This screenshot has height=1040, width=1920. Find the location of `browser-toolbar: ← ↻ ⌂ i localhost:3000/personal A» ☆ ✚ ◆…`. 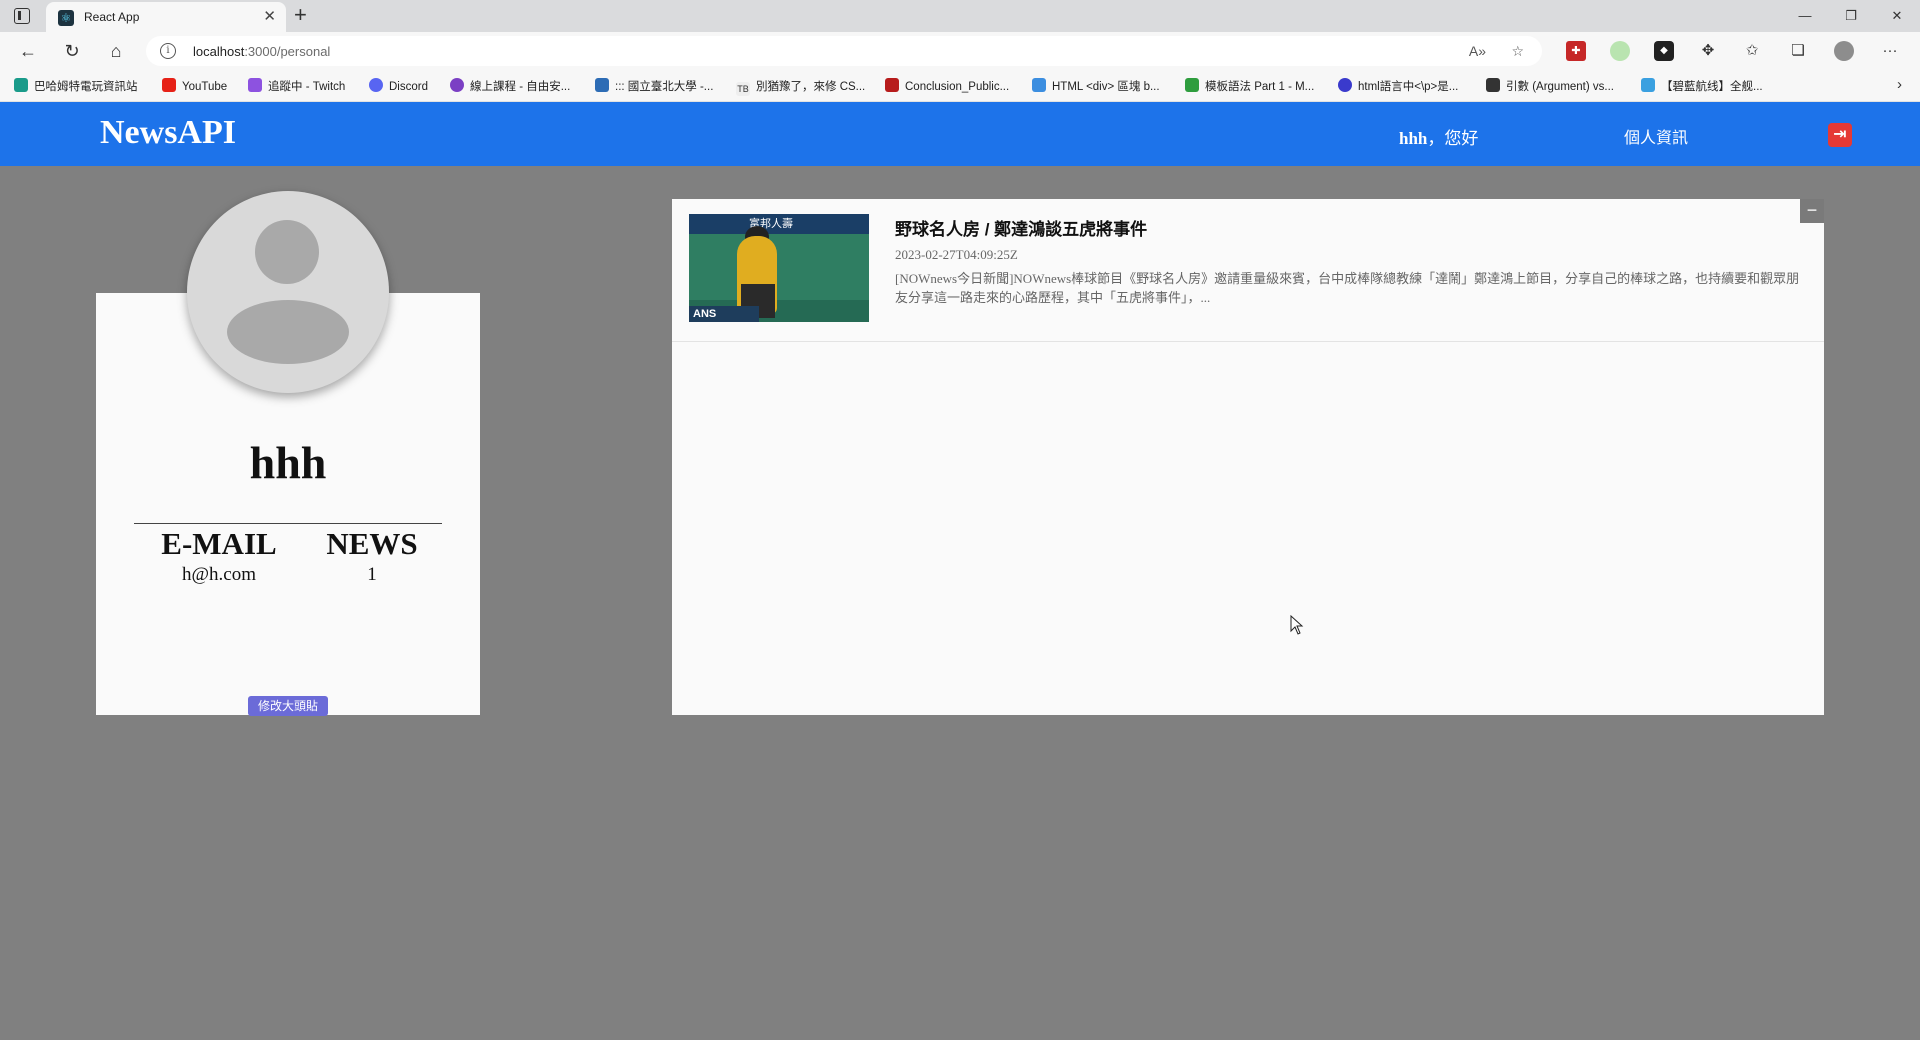

browser-toolbar: ← ↻ ⌂ i localhost:3000/personal A» ☆ ✚ ◆… is located at coordinates (960, 51).